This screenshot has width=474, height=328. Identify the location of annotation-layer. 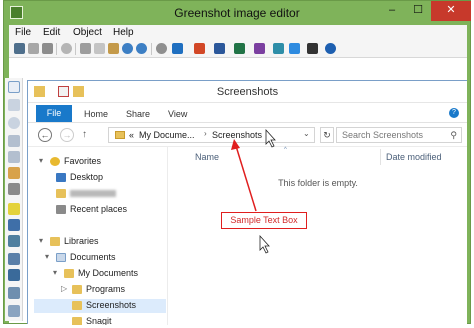
(253, 191).